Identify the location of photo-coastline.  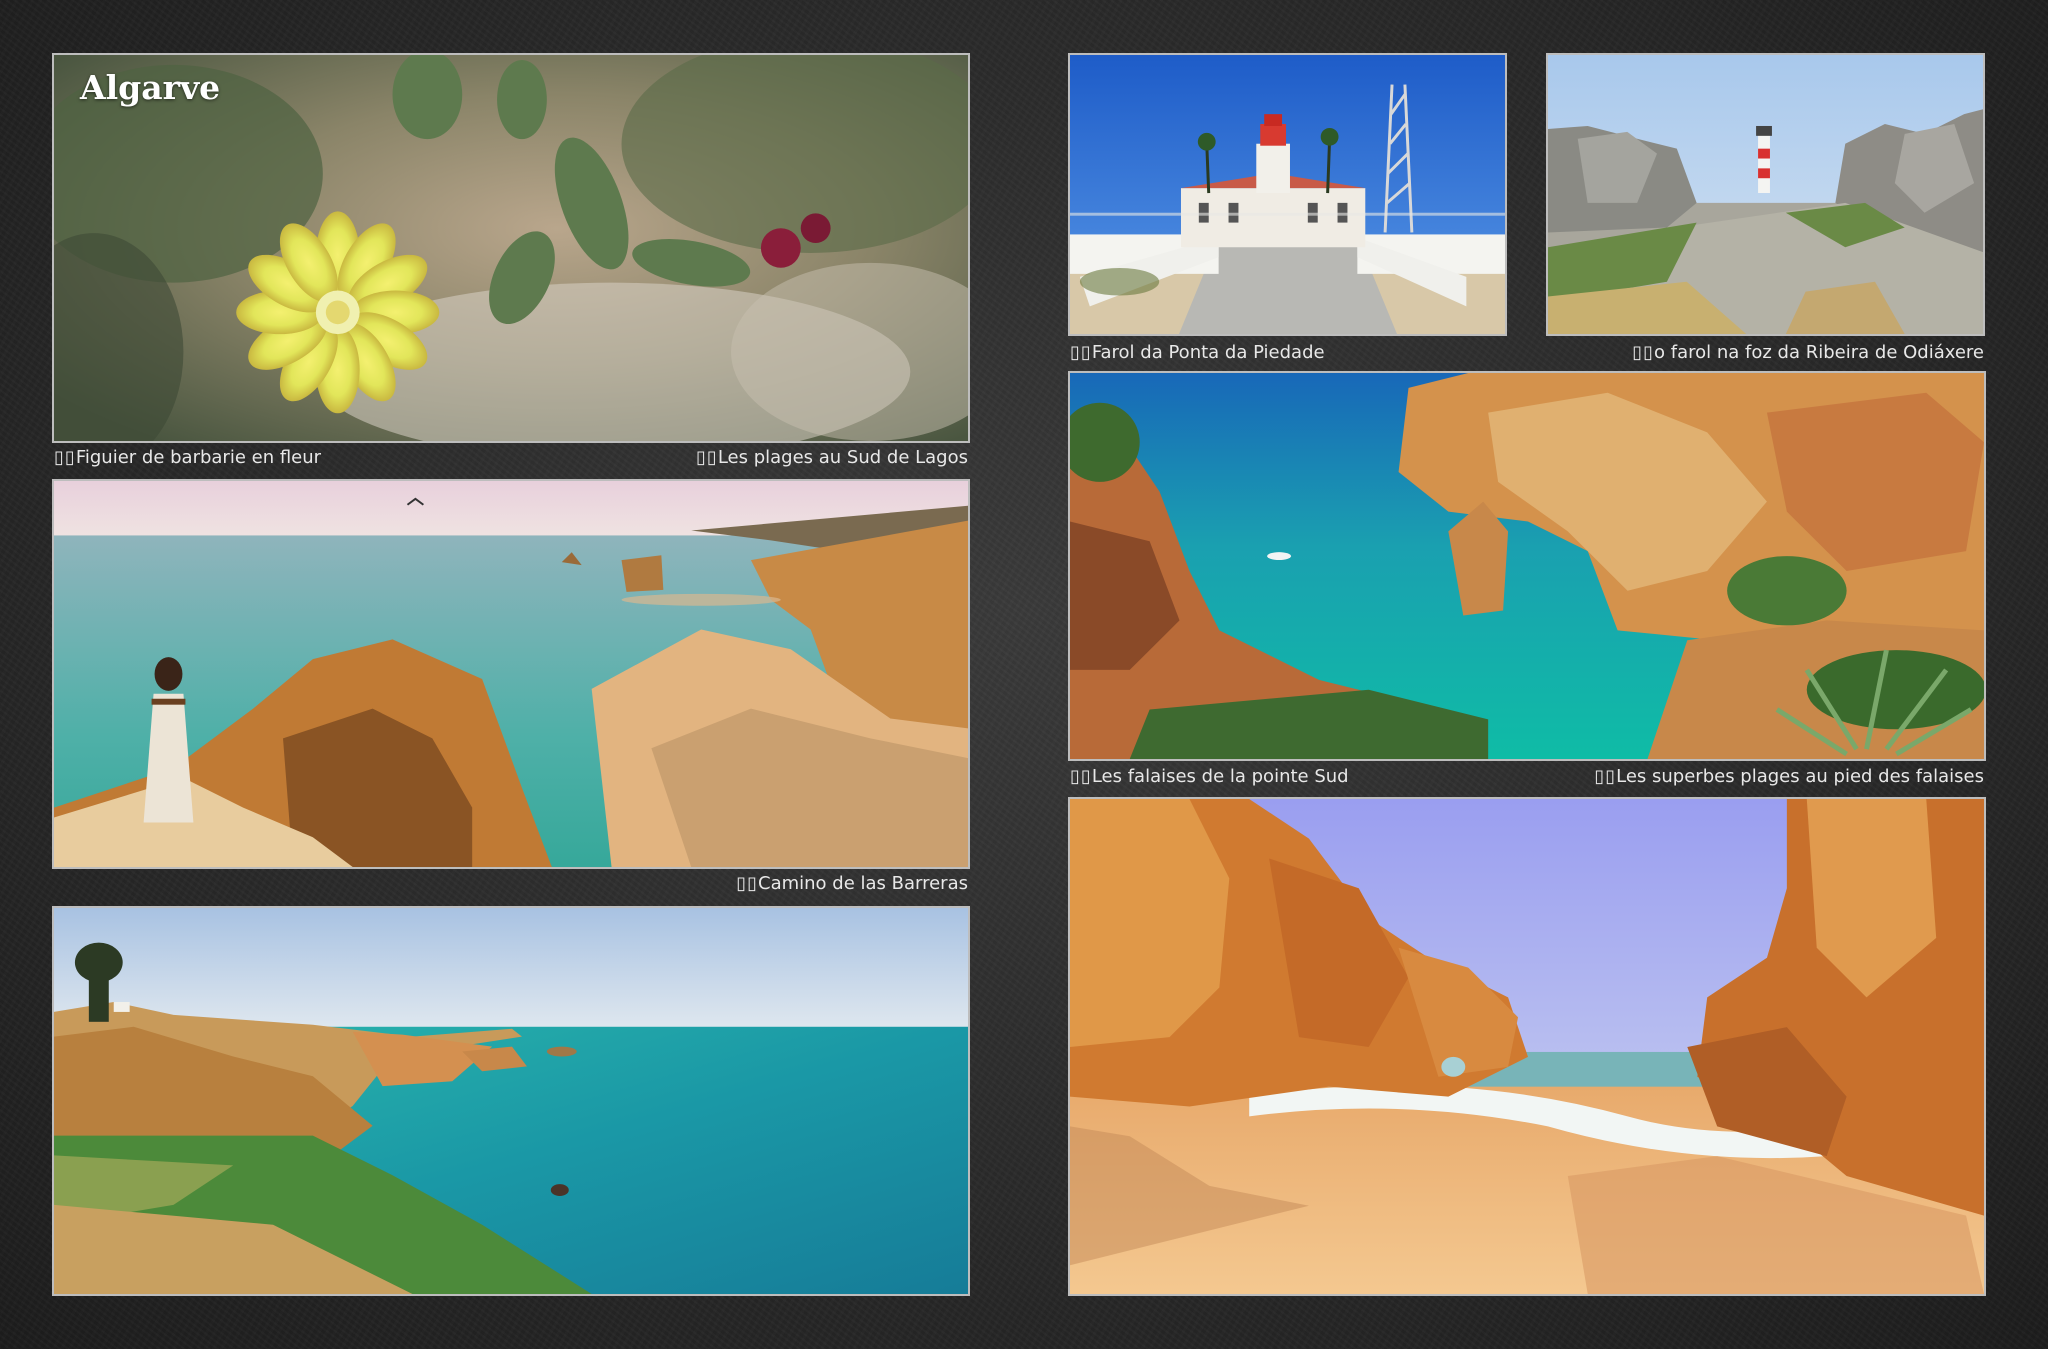
(511, 1101).